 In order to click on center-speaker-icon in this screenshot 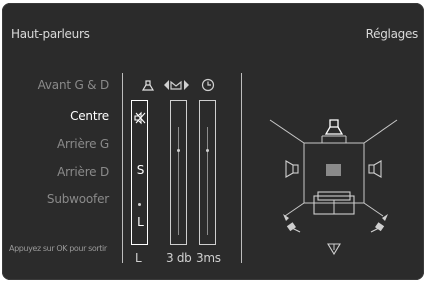, I will do `click(333, 170)`.